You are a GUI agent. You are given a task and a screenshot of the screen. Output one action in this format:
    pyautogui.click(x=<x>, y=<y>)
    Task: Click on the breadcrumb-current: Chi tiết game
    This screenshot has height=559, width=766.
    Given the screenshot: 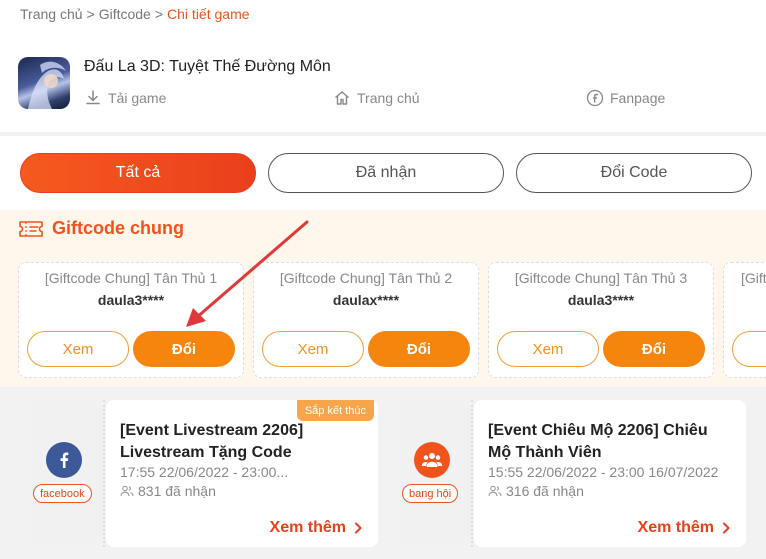 What is the action you would take?
    pyautogui.click(x=208, y=14)
    